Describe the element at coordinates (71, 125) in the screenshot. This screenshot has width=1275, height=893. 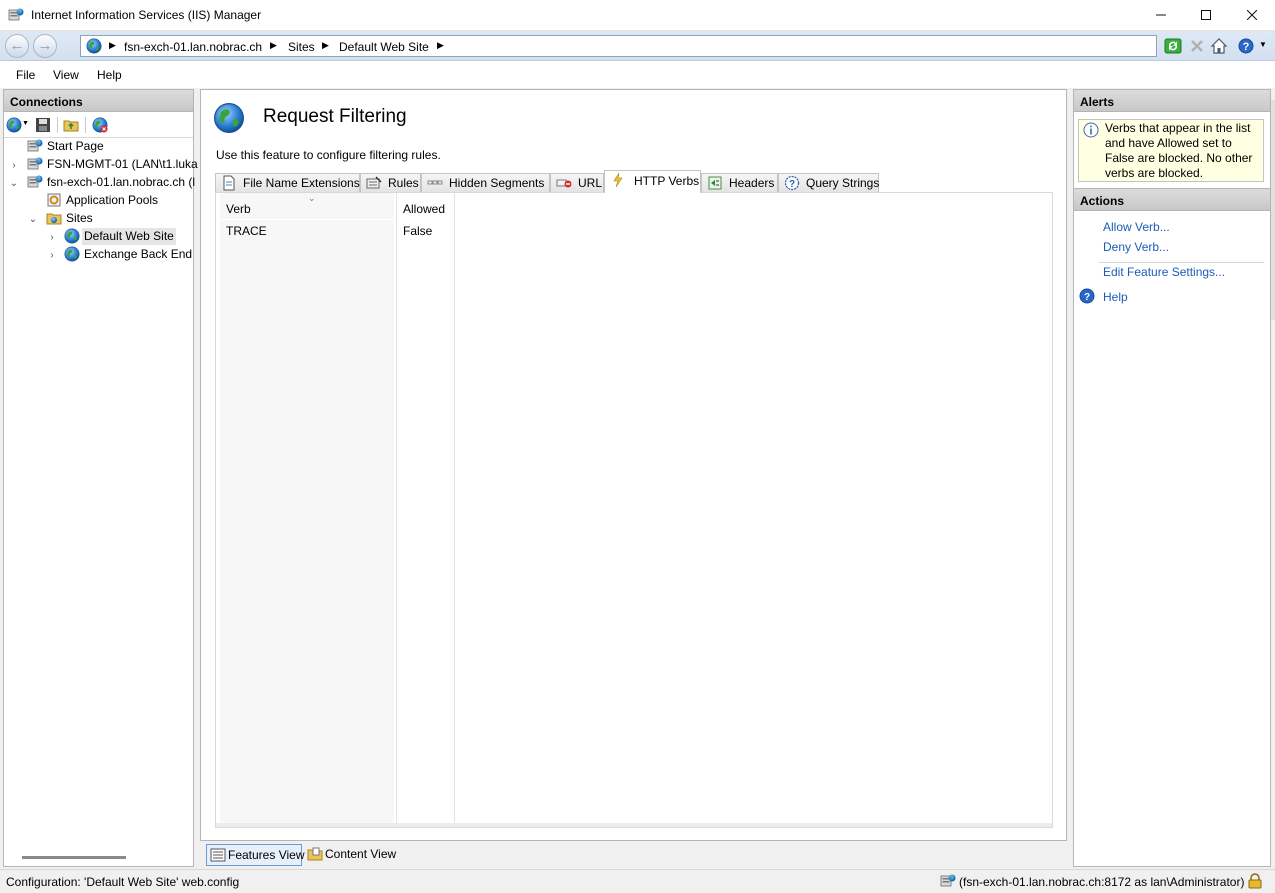
I see `up-folder-icon` at that location.